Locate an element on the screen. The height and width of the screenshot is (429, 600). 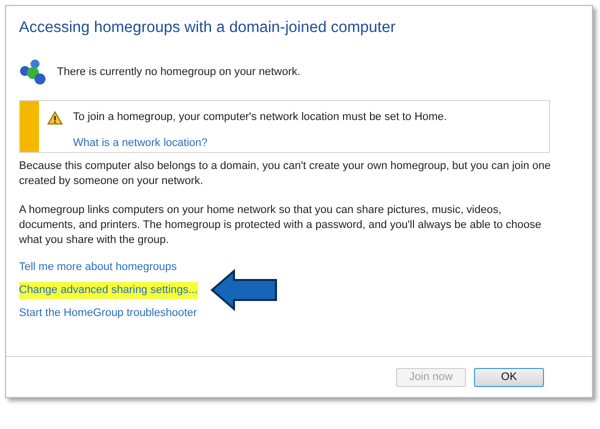
warning-text: To join a homegroup, your computer's network location must be set to Home. is located at coordinates (260, 118).